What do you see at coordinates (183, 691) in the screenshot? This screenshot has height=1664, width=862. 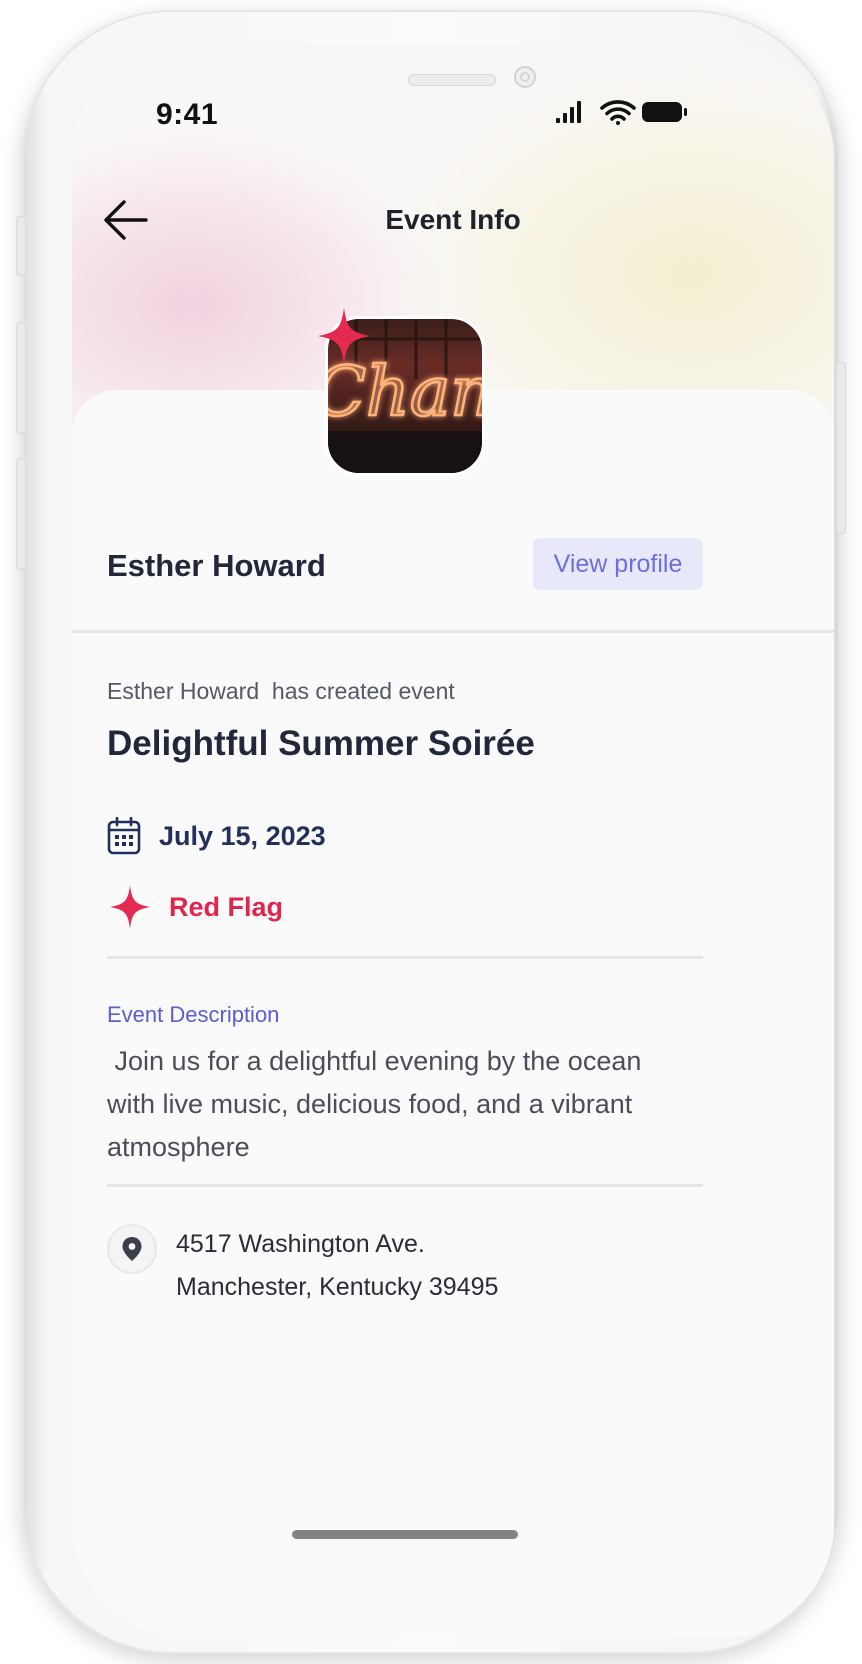 I see `creator-name: Esther Howard` at bounding box center [183, 691].